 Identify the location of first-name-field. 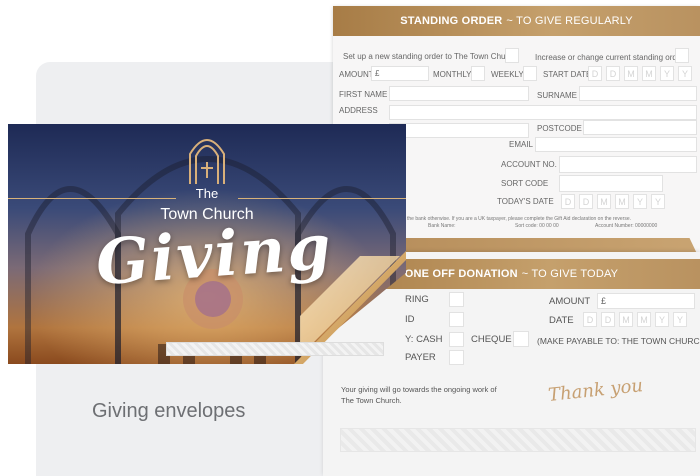
(459, 93).